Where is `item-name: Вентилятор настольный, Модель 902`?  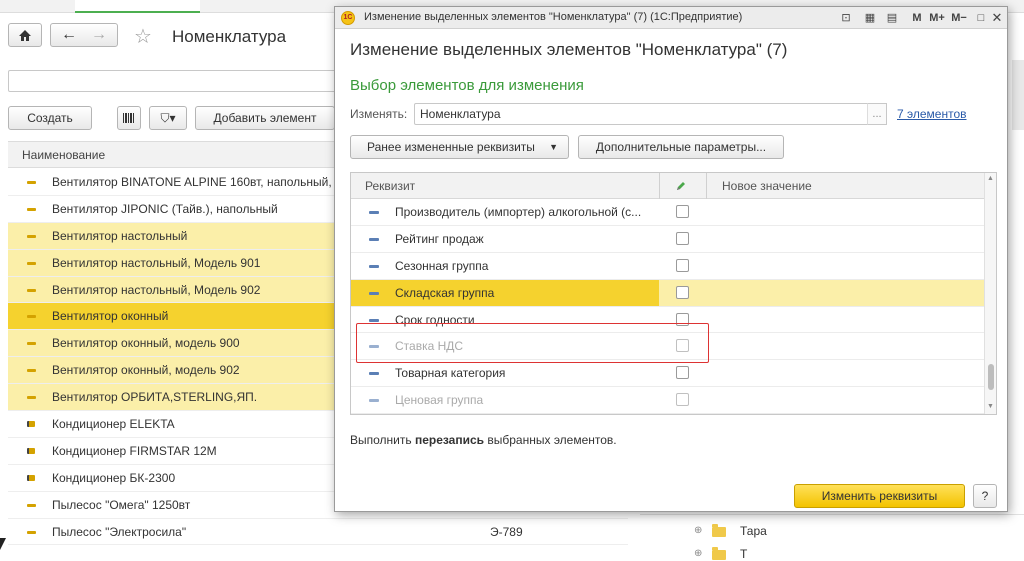
item-name: Вентилятор настольный, Модель 902 is located at coordinates (156, 289).